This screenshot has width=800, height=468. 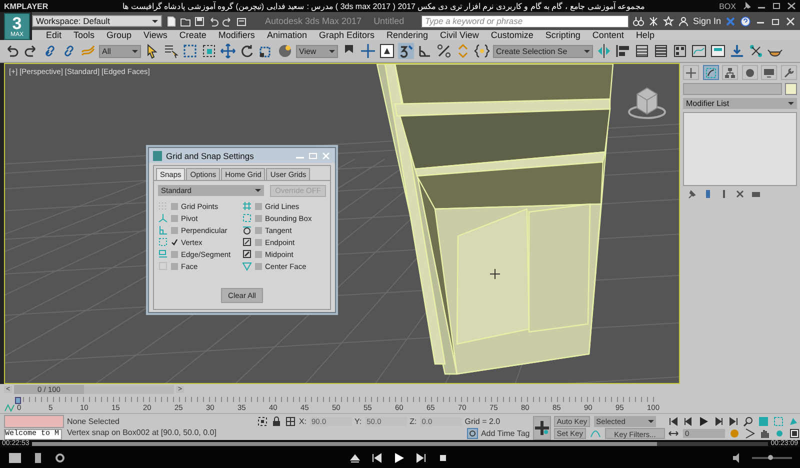 I want to click on set-key-big-button, so click(x=541, y=428).